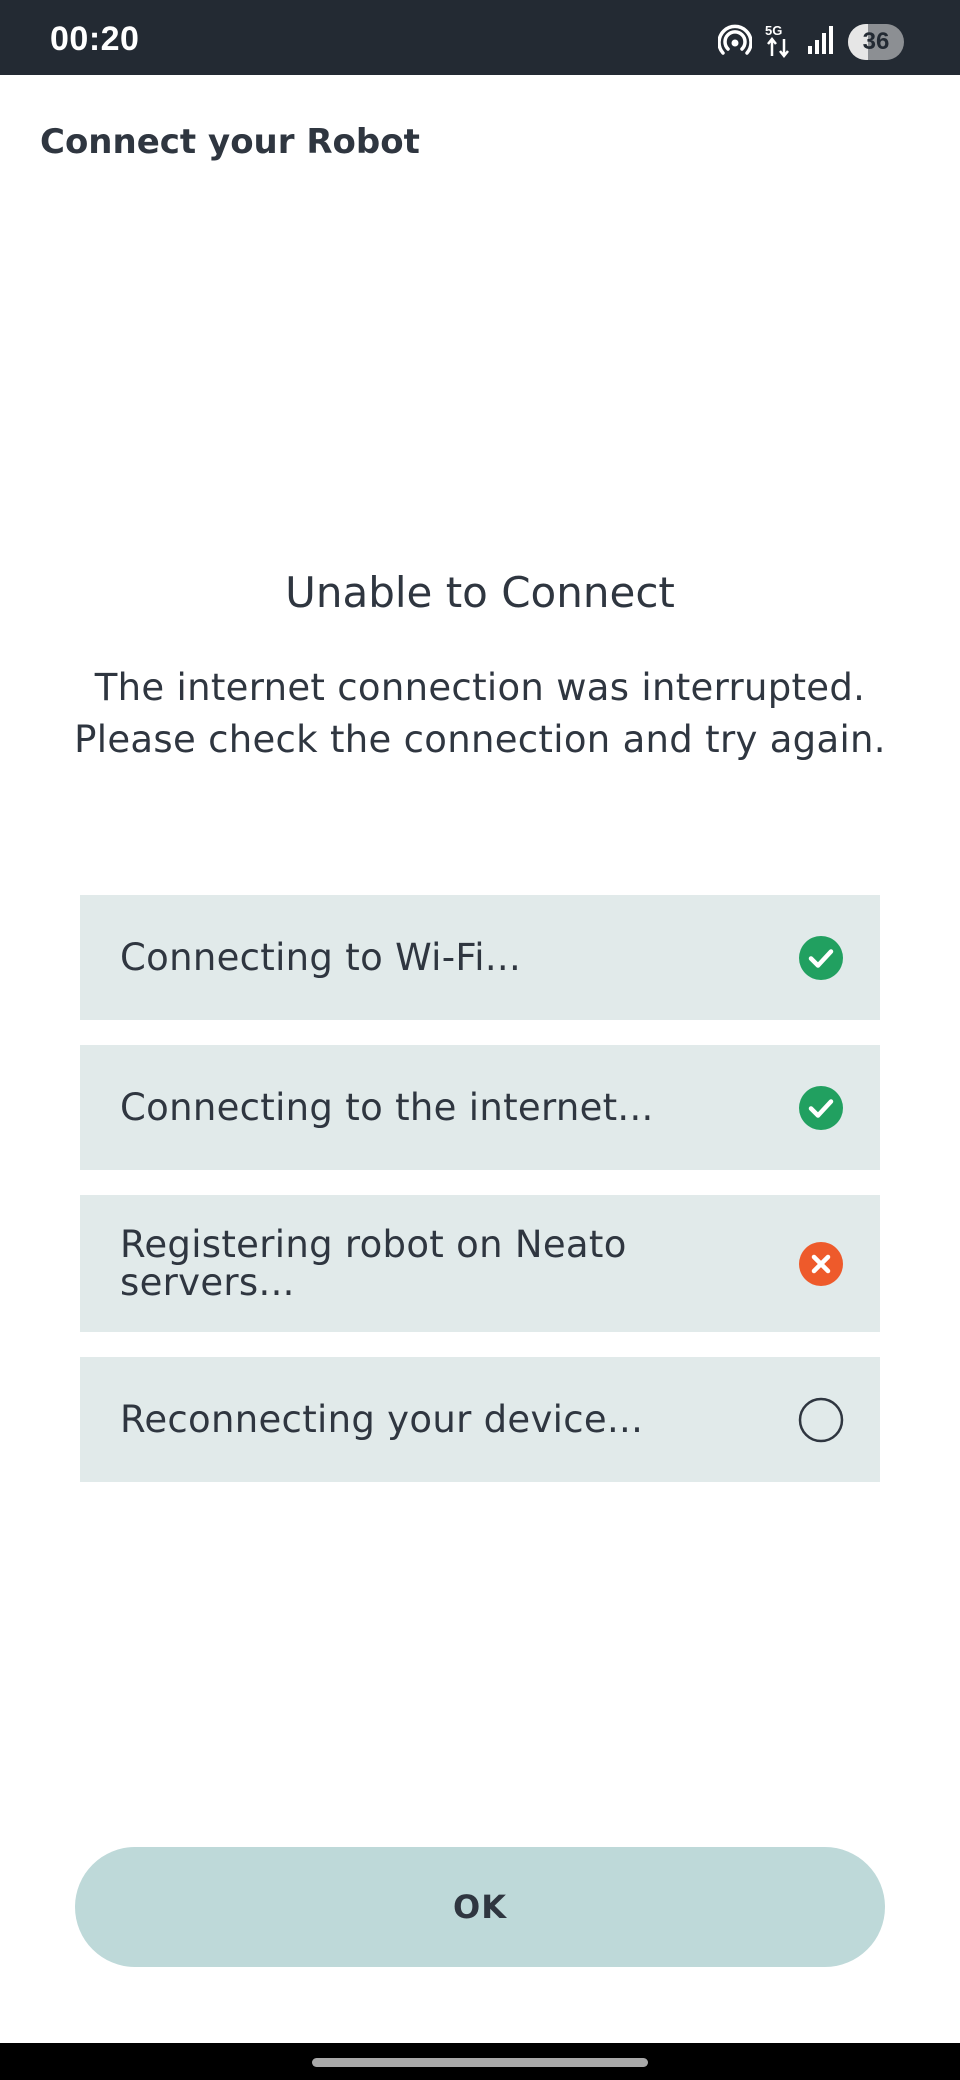  What do you see at coordinates (821, 1420) in the screenshot?
I see `empty-circle-icon` at bounding box center [821, 1420].